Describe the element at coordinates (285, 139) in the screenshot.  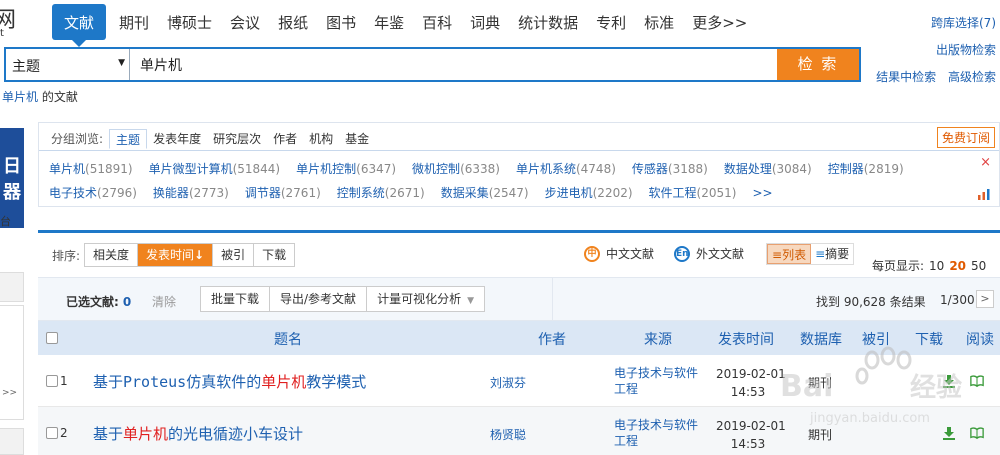
I see `tab-author: 作者` at that location.